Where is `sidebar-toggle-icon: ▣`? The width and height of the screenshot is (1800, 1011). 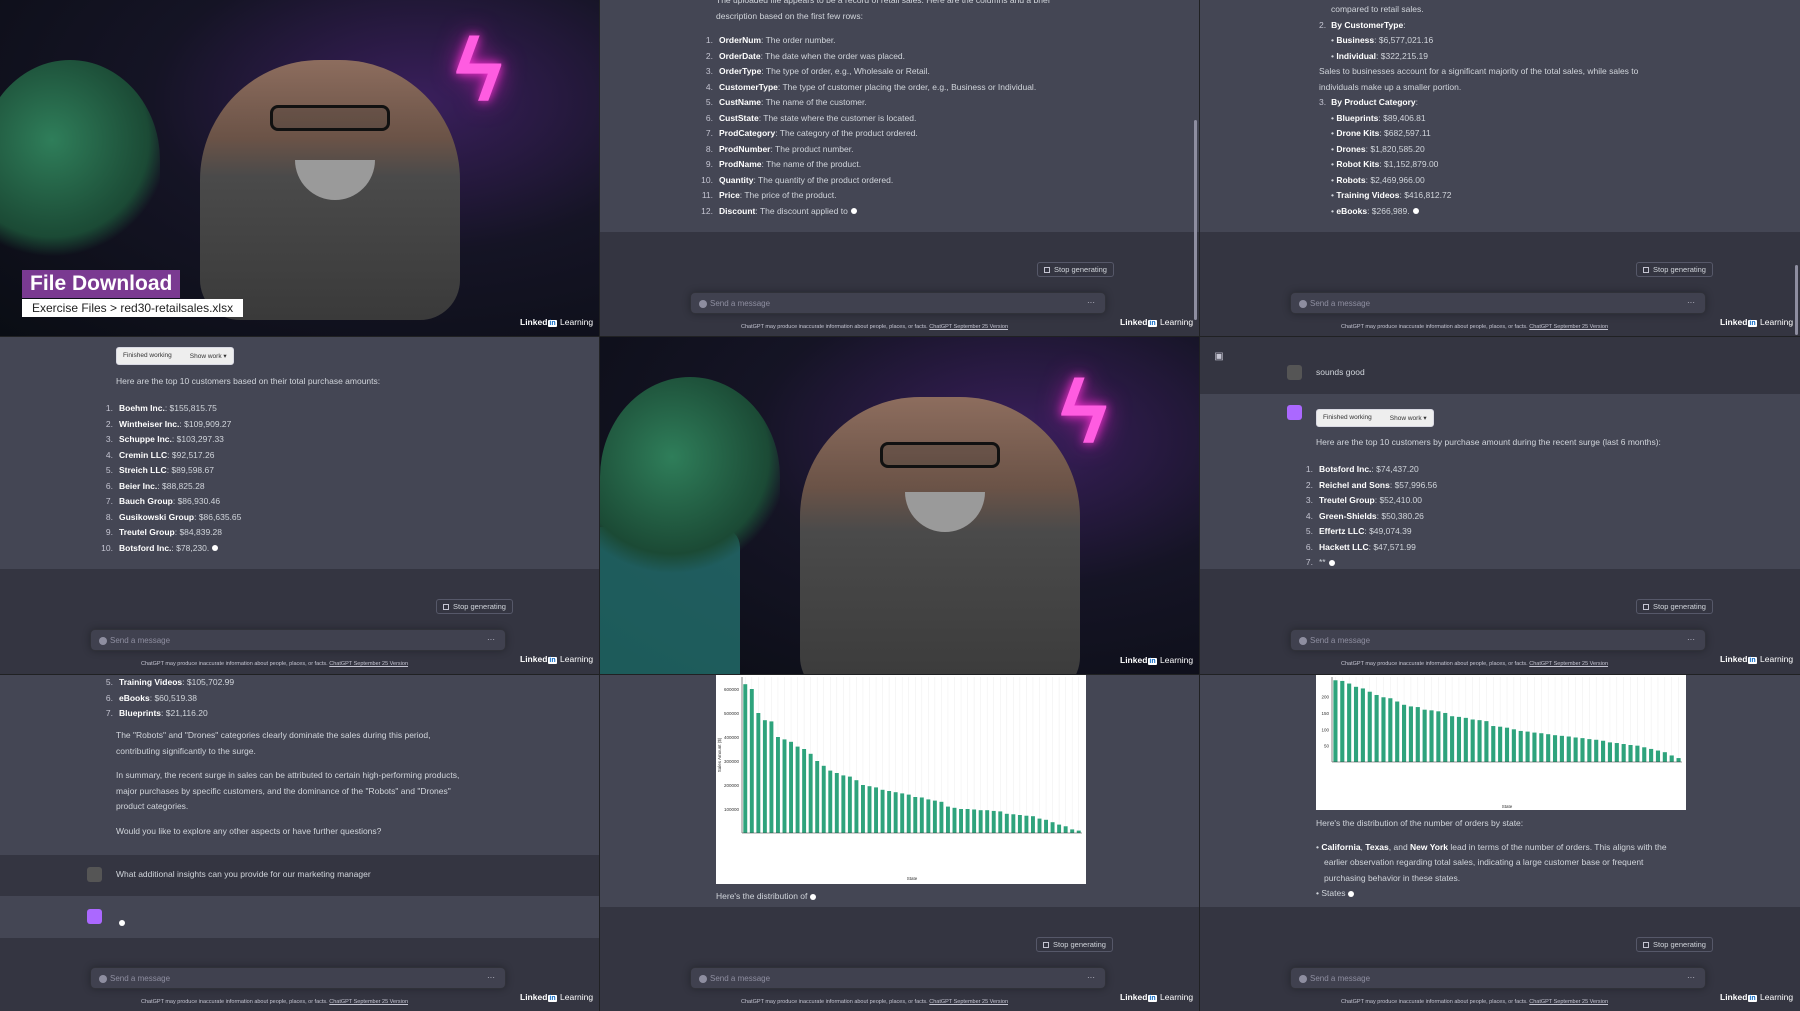
sidebar-toggle-icon: ▣ is located at coordinates (1219, 356).